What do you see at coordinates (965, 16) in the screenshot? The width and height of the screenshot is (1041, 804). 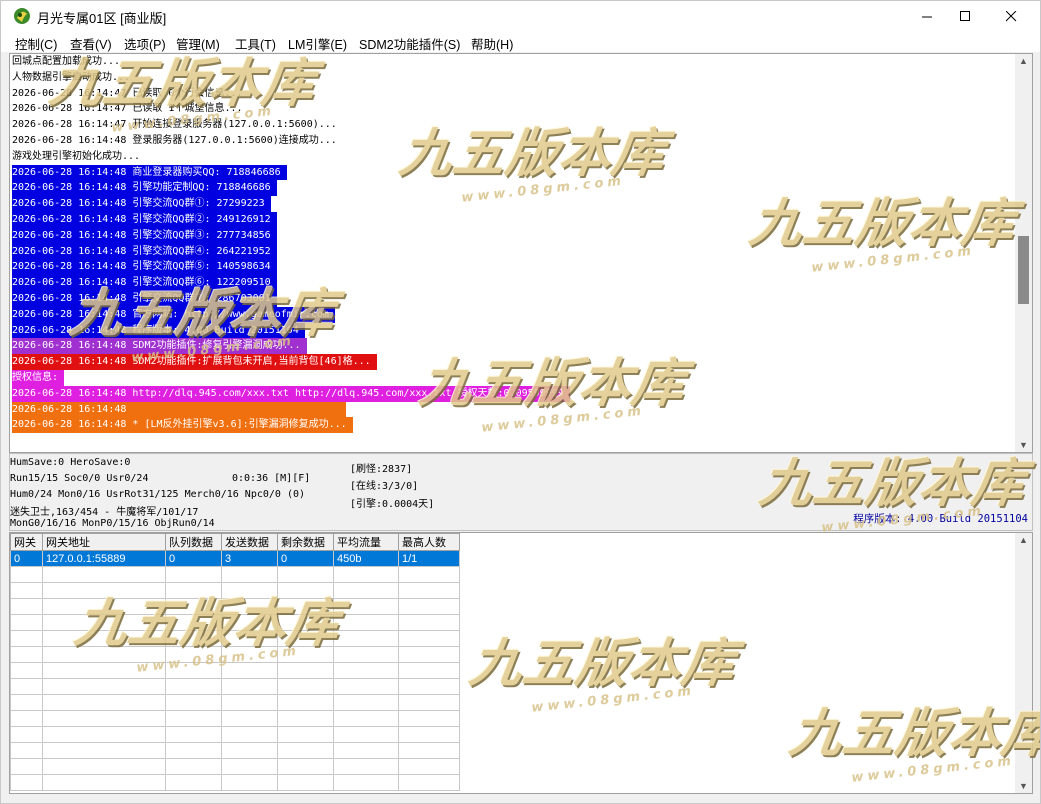 I see `maximize-button` at bounding box center [965, 16].